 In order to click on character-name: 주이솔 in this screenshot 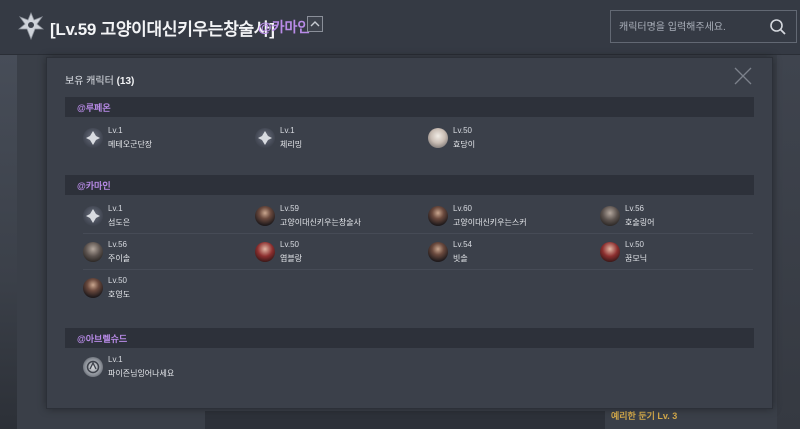, I will do `click(119, 258)`.